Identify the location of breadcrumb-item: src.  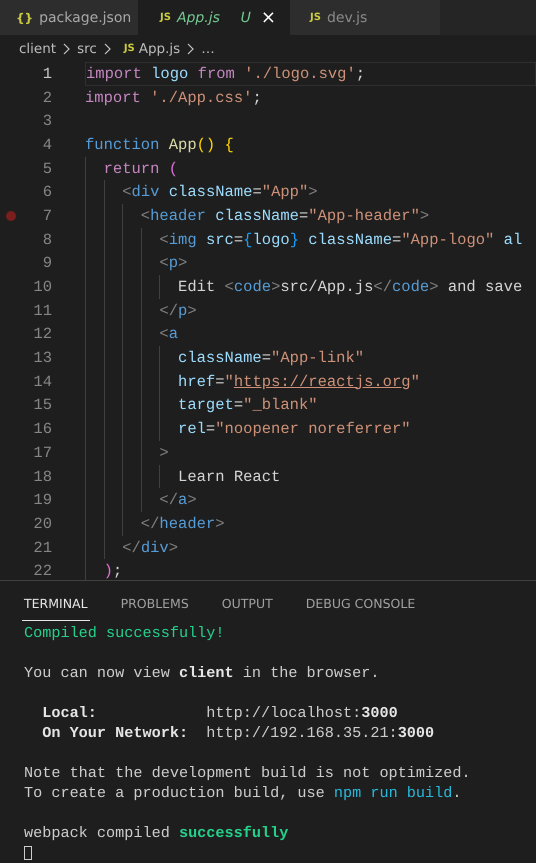
(87, 48).